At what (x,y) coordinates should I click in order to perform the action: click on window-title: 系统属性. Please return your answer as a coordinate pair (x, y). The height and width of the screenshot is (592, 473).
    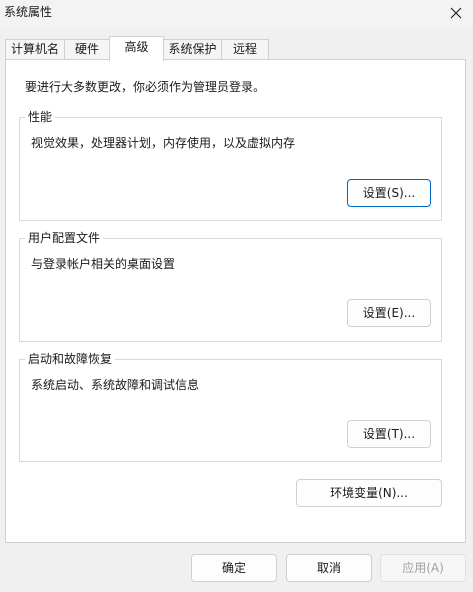
    Looking at the image, I should click on (28, 12).